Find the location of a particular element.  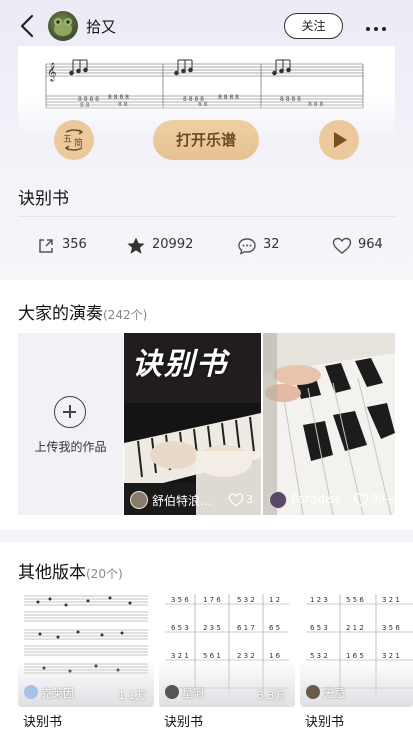

version-card: 克莱因 1.1万 诀别书 is located at coordinates (86, 662).